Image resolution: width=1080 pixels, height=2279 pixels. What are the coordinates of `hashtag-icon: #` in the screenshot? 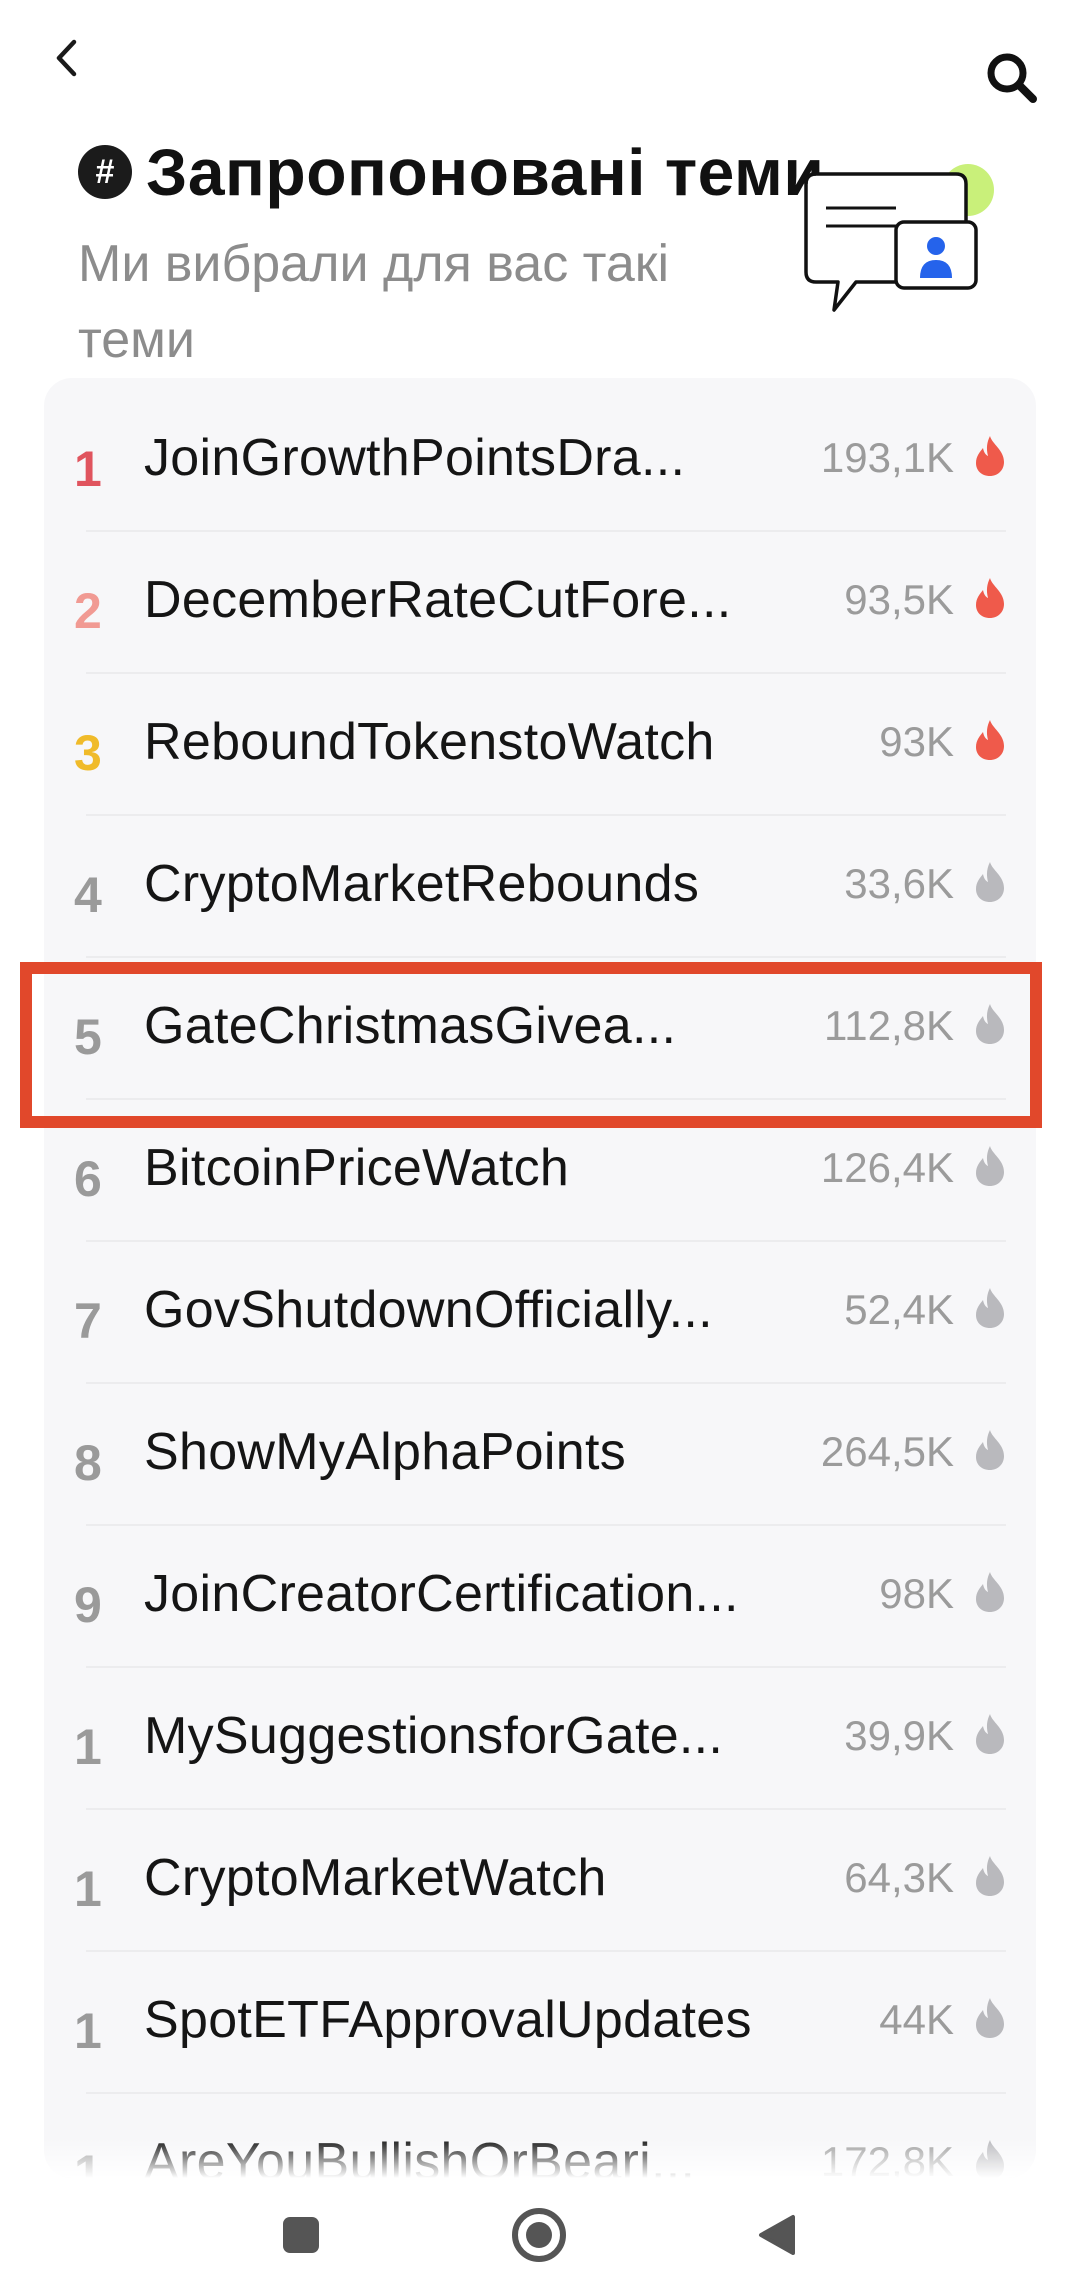 It's located at (105, 172).